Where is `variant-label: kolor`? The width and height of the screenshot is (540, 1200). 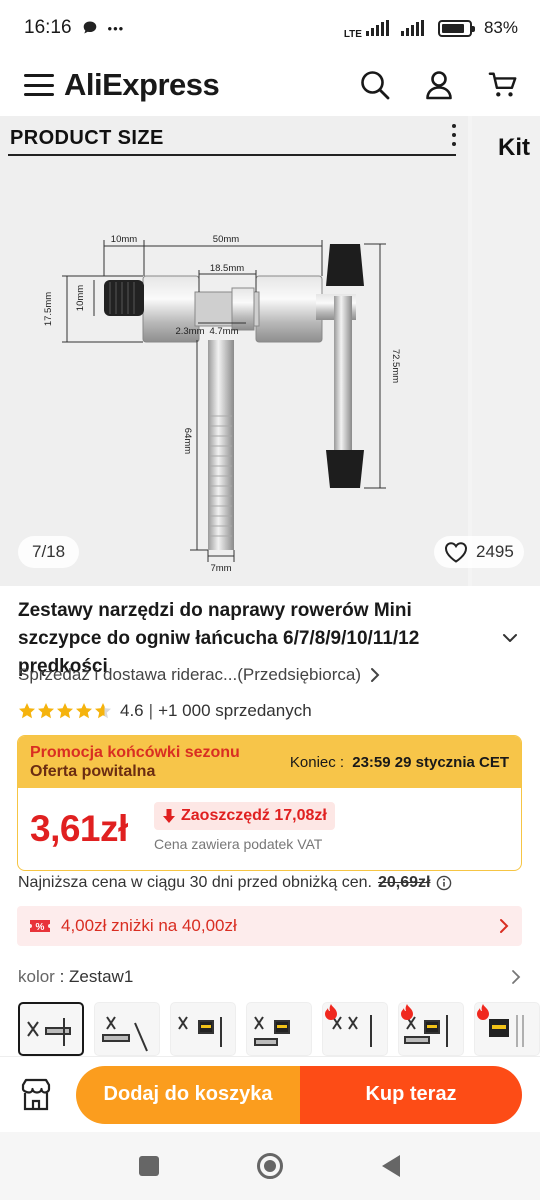 variant-label: kolor is located at coordinates (36, 976).